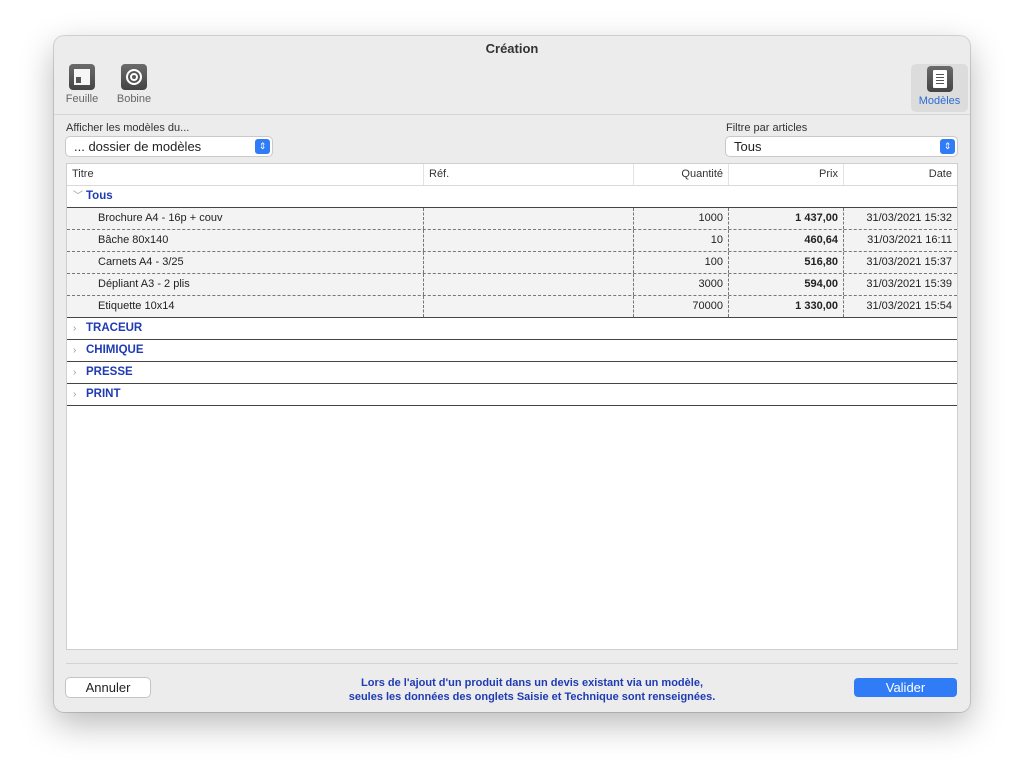 This screenshot has width=1024, height=783. What do you see at coordinates (512, 197) in the screenshot?
I see `group-tous: ﹀ Tous` at bounding box center [512, 197].